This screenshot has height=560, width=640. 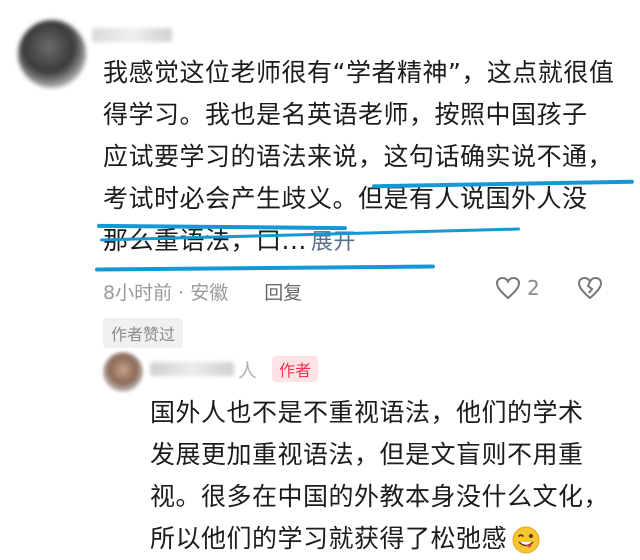 I want to click on author-name-tail: 人, so click(x=247, y=369).